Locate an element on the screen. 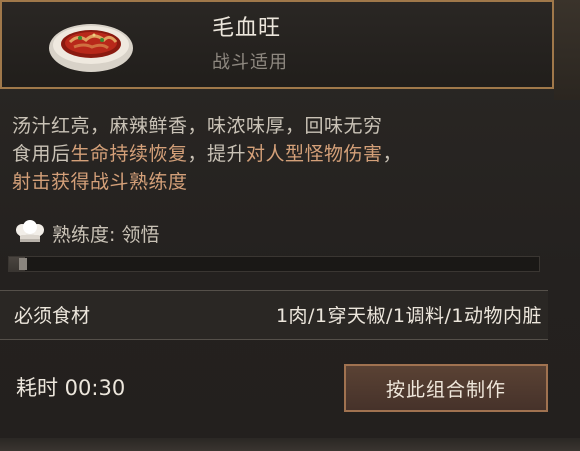 The image size is (580, 451). description-text: 食用后 is located at coordinates (41, 154).